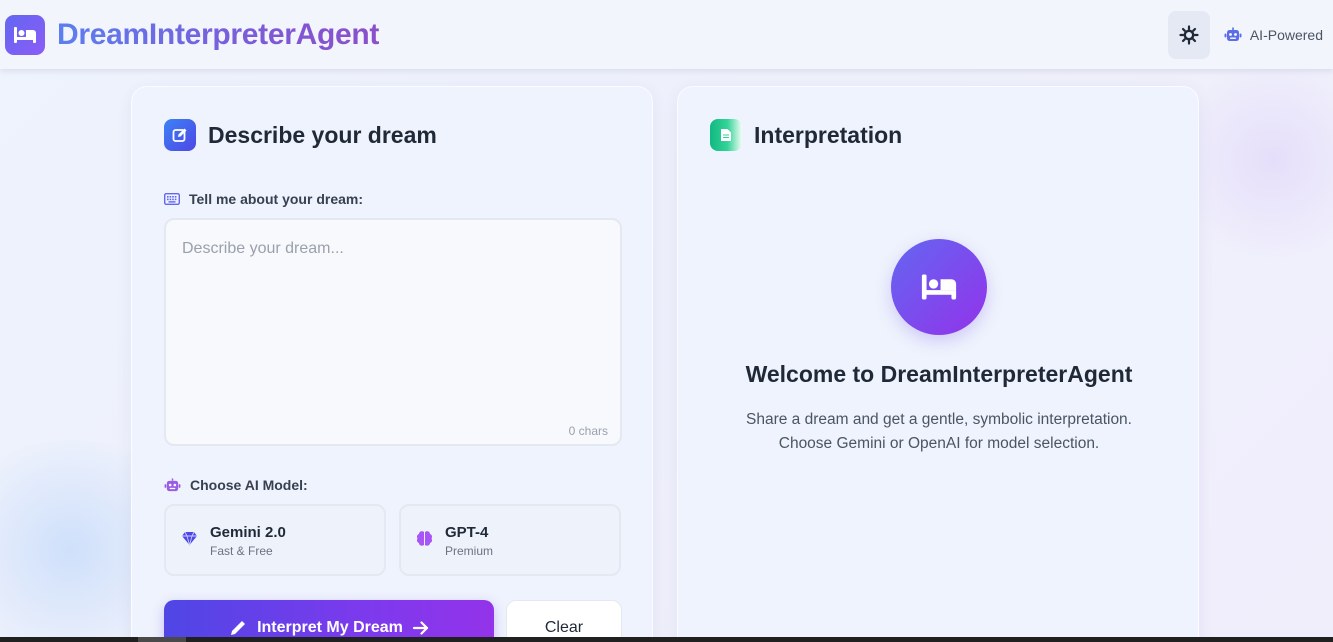 The image size is (1333, 642). I want to click on model-option-gemini: Gemini 2.0 Fast & Free, so click(275, 540).